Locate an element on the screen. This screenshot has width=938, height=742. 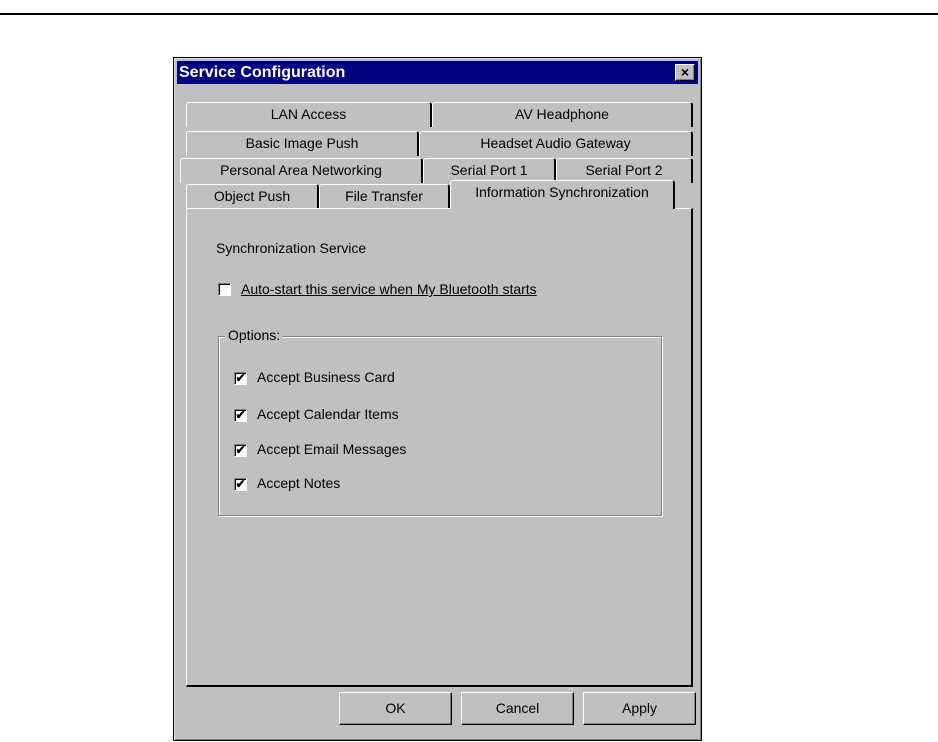
tab-label: File Transfer is located at coordinates (384, 196).